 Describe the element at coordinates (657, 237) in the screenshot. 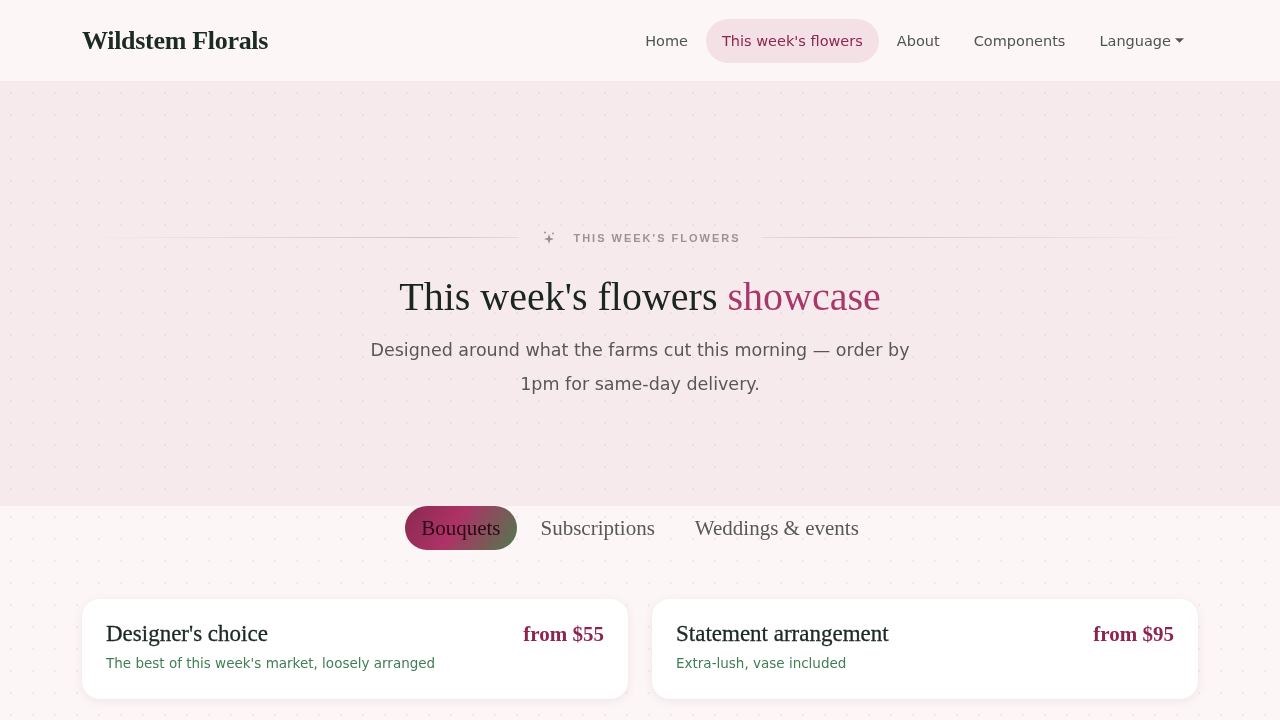

I see `eyebrow-label: THIS WEEK'S FLOWERS` at that location.